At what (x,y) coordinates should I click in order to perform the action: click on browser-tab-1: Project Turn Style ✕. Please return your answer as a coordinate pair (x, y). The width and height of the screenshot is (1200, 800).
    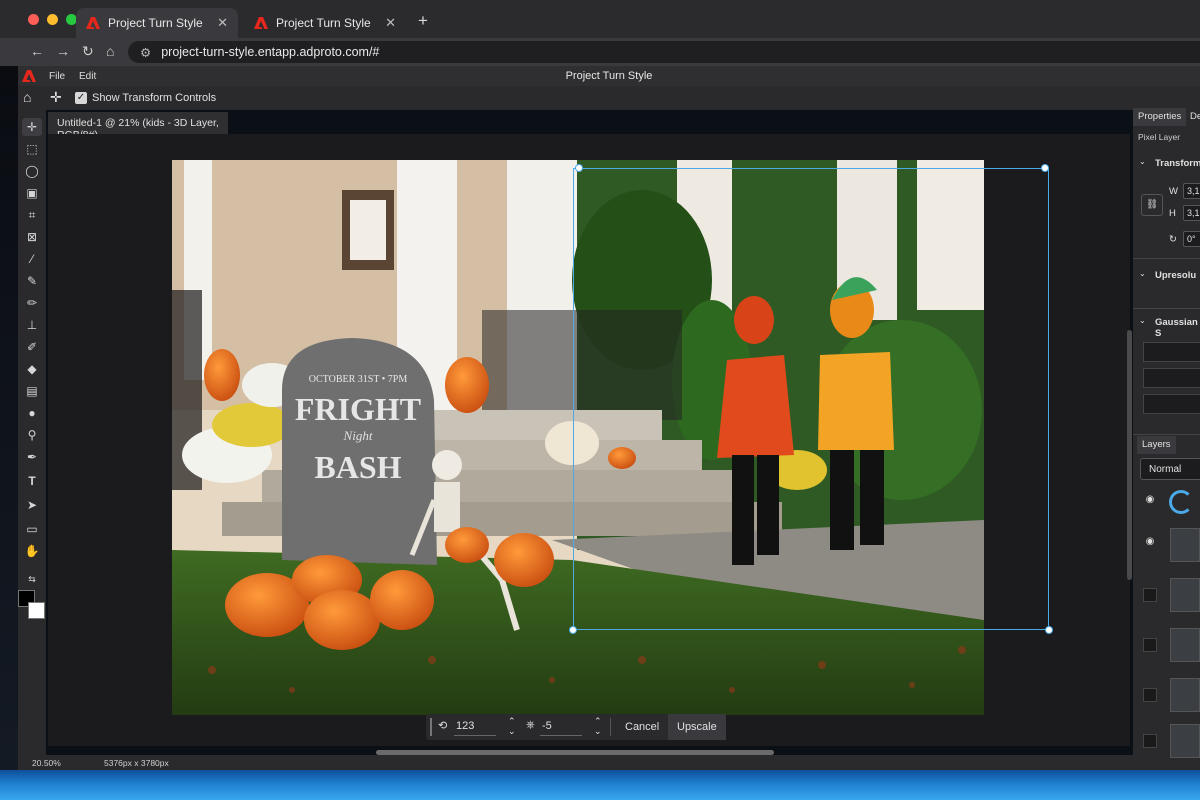
    Looking at the image, I should click on (157, 23).